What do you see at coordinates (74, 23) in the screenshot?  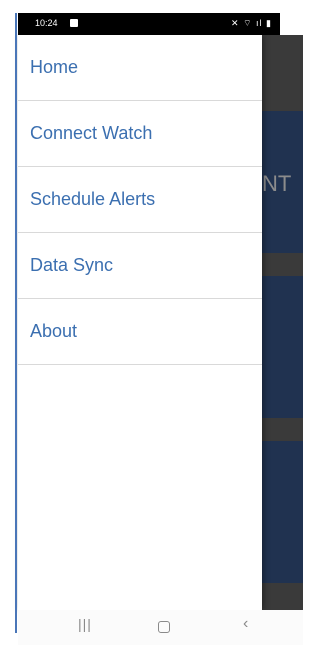 I see `notification-icon` at bounding box center [74, 23].